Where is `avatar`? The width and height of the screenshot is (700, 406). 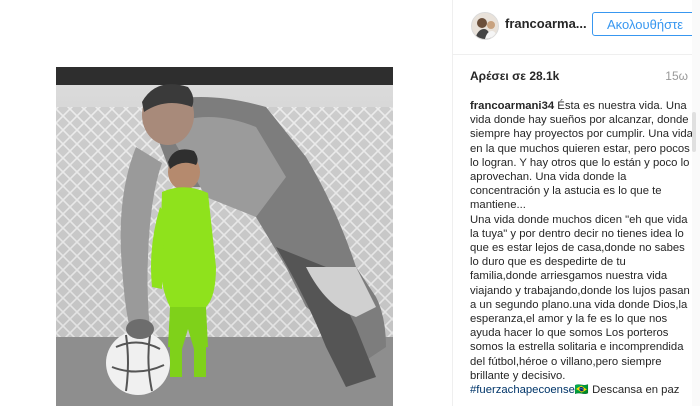
avatar is located at coordinates (485, 26).